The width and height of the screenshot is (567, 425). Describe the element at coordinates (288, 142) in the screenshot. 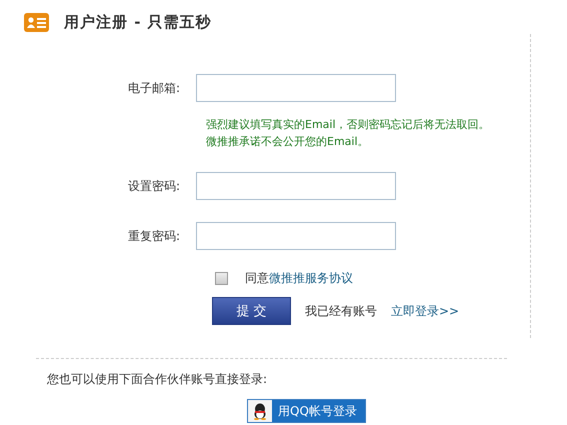

I see `hint-text: 微推推承诺不会公开您的Email。` at that location.